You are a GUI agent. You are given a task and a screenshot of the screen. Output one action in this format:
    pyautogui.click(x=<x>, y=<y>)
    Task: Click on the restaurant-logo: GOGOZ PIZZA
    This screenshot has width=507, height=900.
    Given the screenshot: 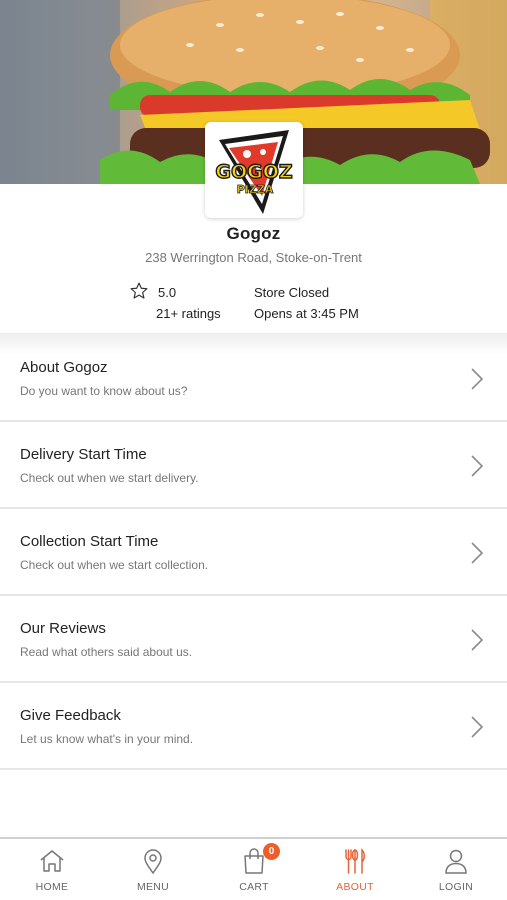 What is the action you would take?
    pyautogui.click(x=254, y=170)
    